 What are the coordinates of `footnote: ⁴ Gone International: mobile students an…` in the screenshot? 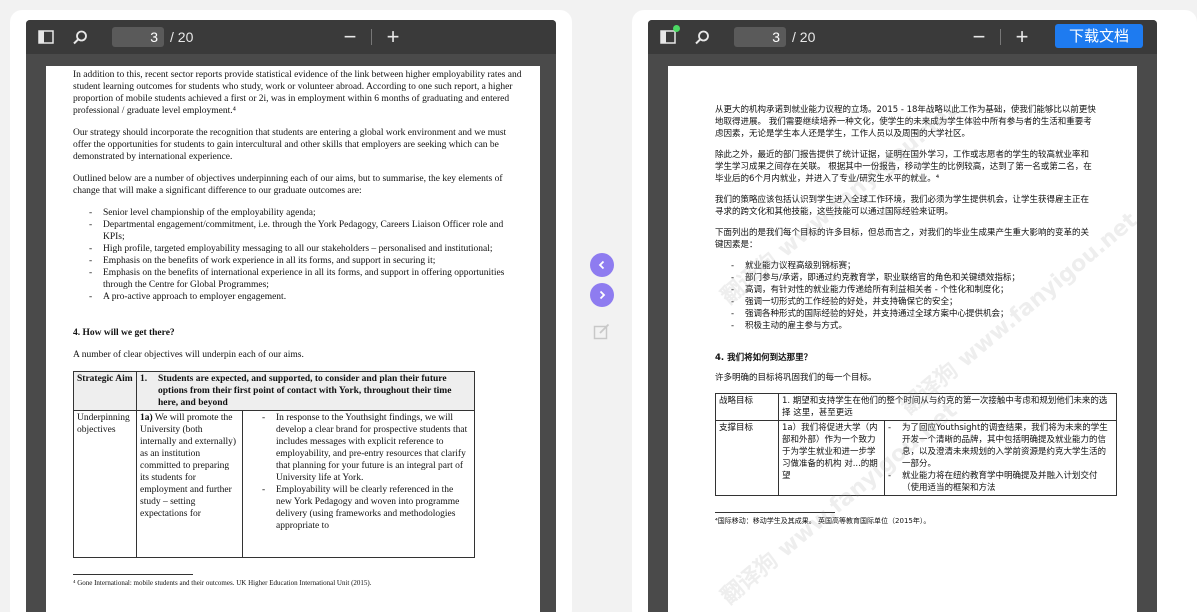 It's located at (222, 583).